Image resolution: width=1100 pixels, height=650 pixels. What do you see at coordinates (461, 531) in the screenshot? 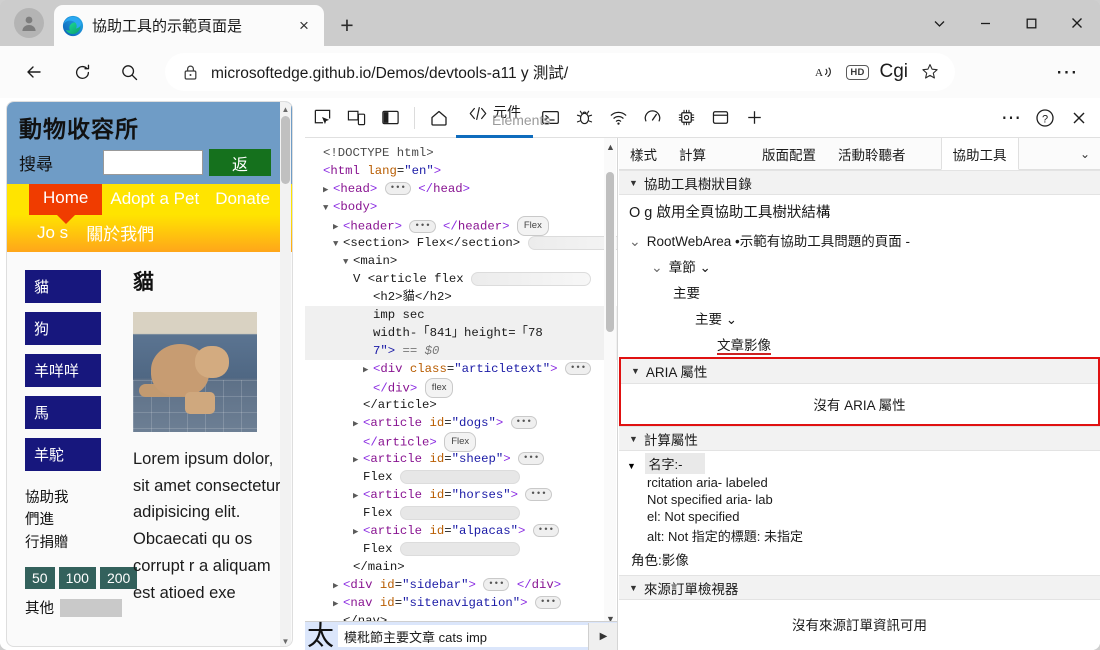
I see `dom-node-row: ▶ <article id="alpacas"> •••` at bounding box center [461, 531].